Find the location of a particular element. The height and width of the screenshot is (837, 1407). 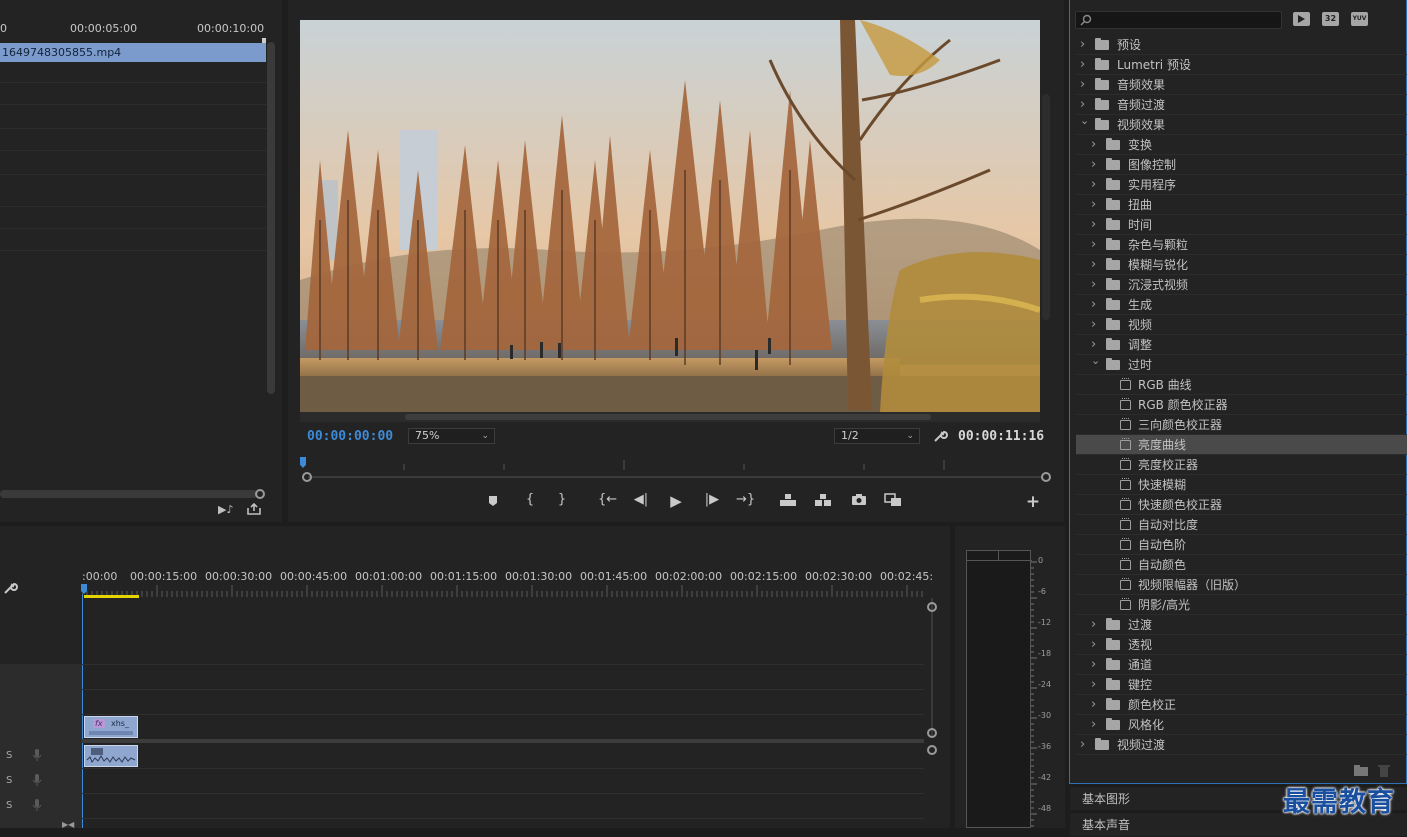

zoom-handle-left-icon is located at coordinates (307, 477).